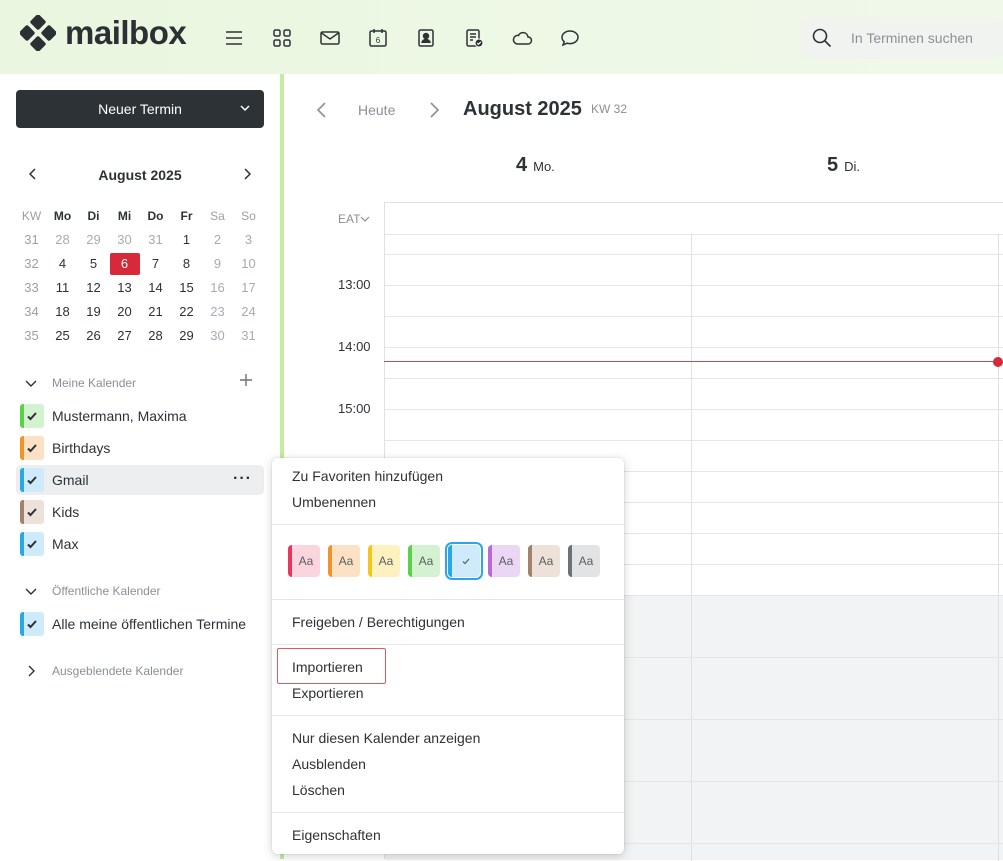 This screenshot has height=861, width=1003. I want to click on mail-icon, so click(330, 38).